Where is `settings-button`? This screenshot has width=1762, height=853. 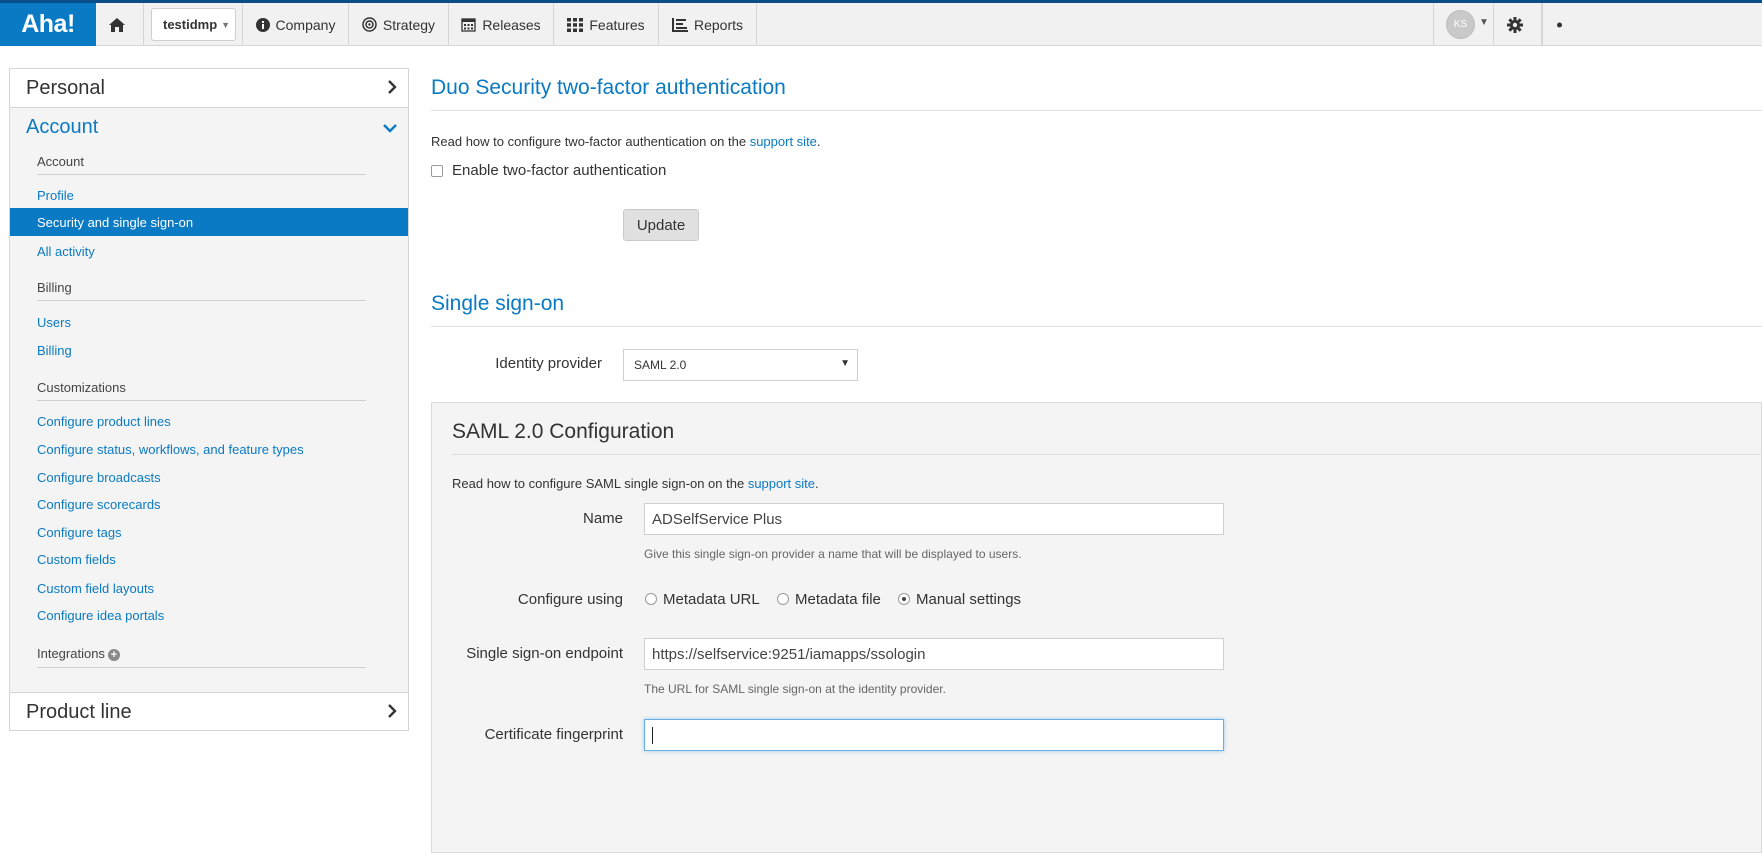
settings-button is located at coordinates (1518, 24).